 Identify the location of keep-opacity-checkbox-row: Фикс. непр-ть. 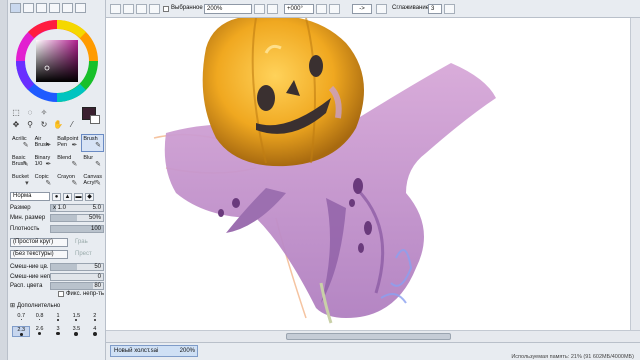
(81, 294).